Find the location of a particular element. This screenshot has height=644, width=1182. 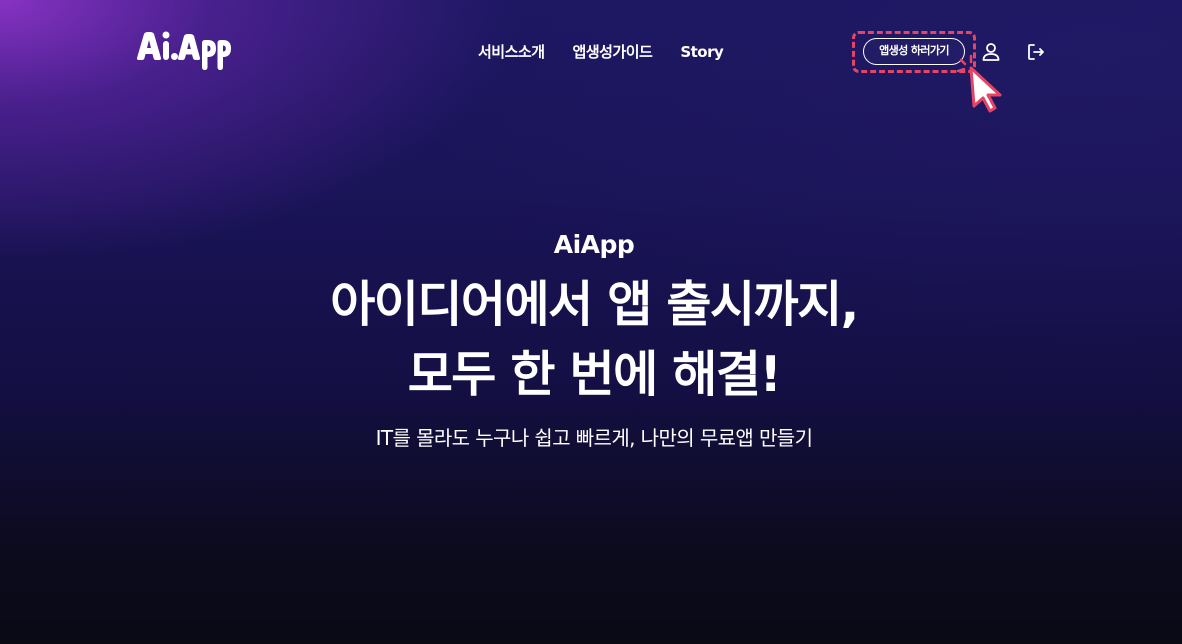

hero-brand: AiApp is located at coordinates (594, 244).